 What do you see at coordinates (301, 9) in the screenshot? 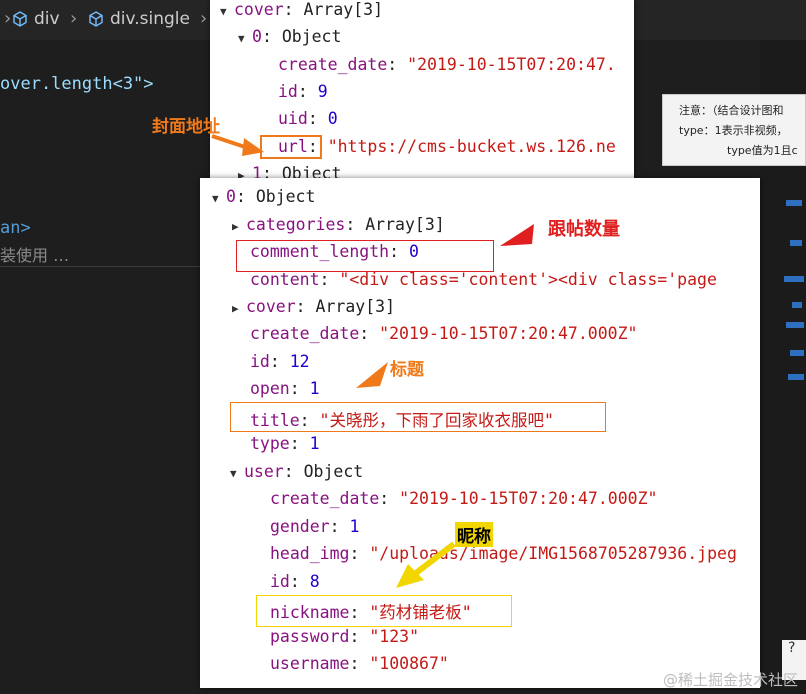
I see `tree-row: ▼ cover: Array[3]` at bounding box center [301, 9].